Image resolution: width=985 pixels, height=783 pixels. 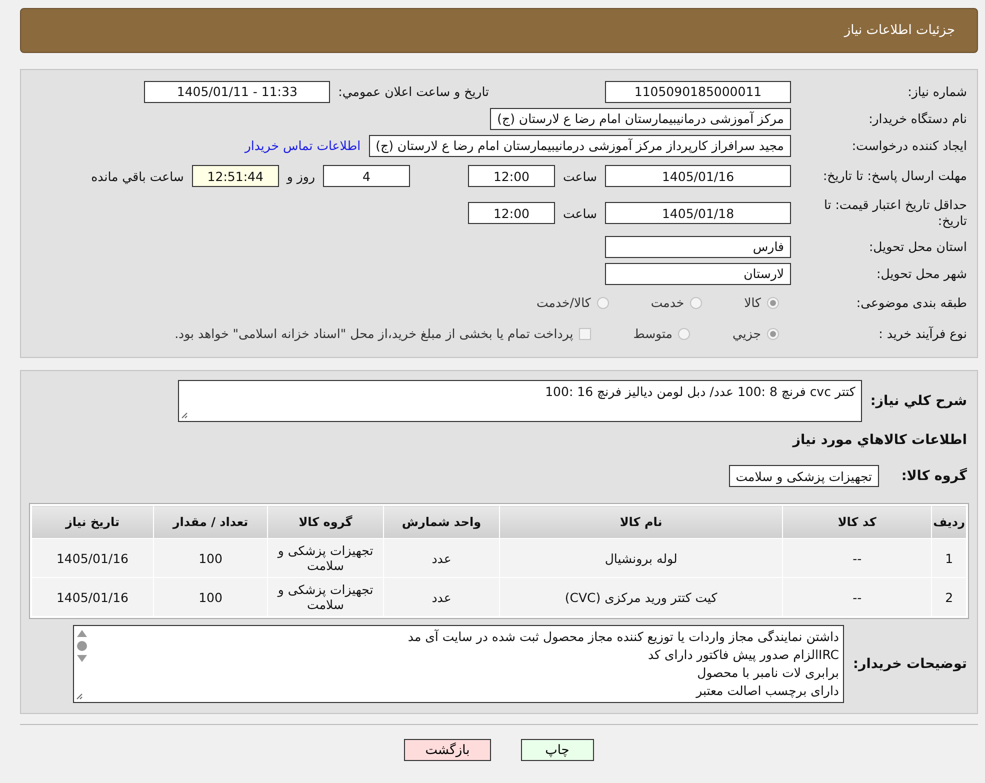 I want to click on section-title: اطلاعات كالاهاي مورد نياز, so click(x=879, y=440).